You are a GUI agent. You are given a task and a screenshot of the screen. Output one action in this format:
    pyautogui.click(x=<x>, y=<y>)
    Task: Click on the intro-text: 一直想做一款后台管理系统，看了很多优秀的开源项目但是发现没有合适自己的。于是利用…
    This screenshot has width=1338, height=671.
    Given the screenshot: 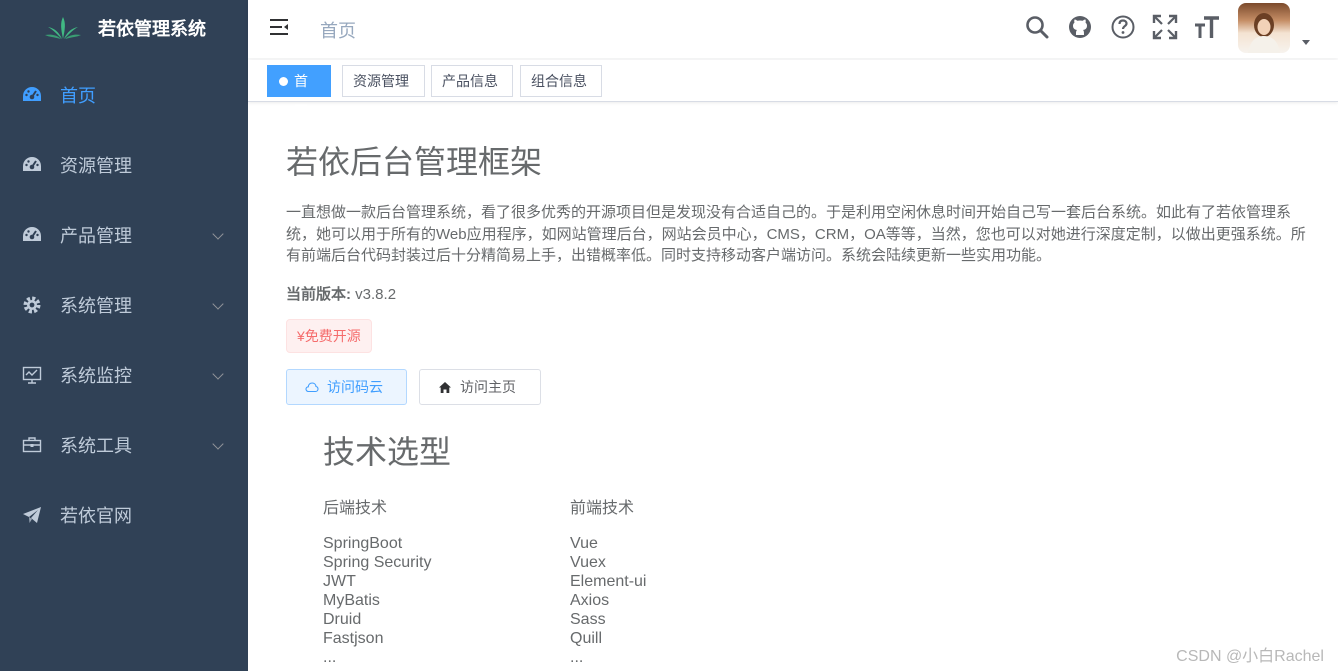 What is the action you would take?
    pyautogui.click(x=796, y=234)
    